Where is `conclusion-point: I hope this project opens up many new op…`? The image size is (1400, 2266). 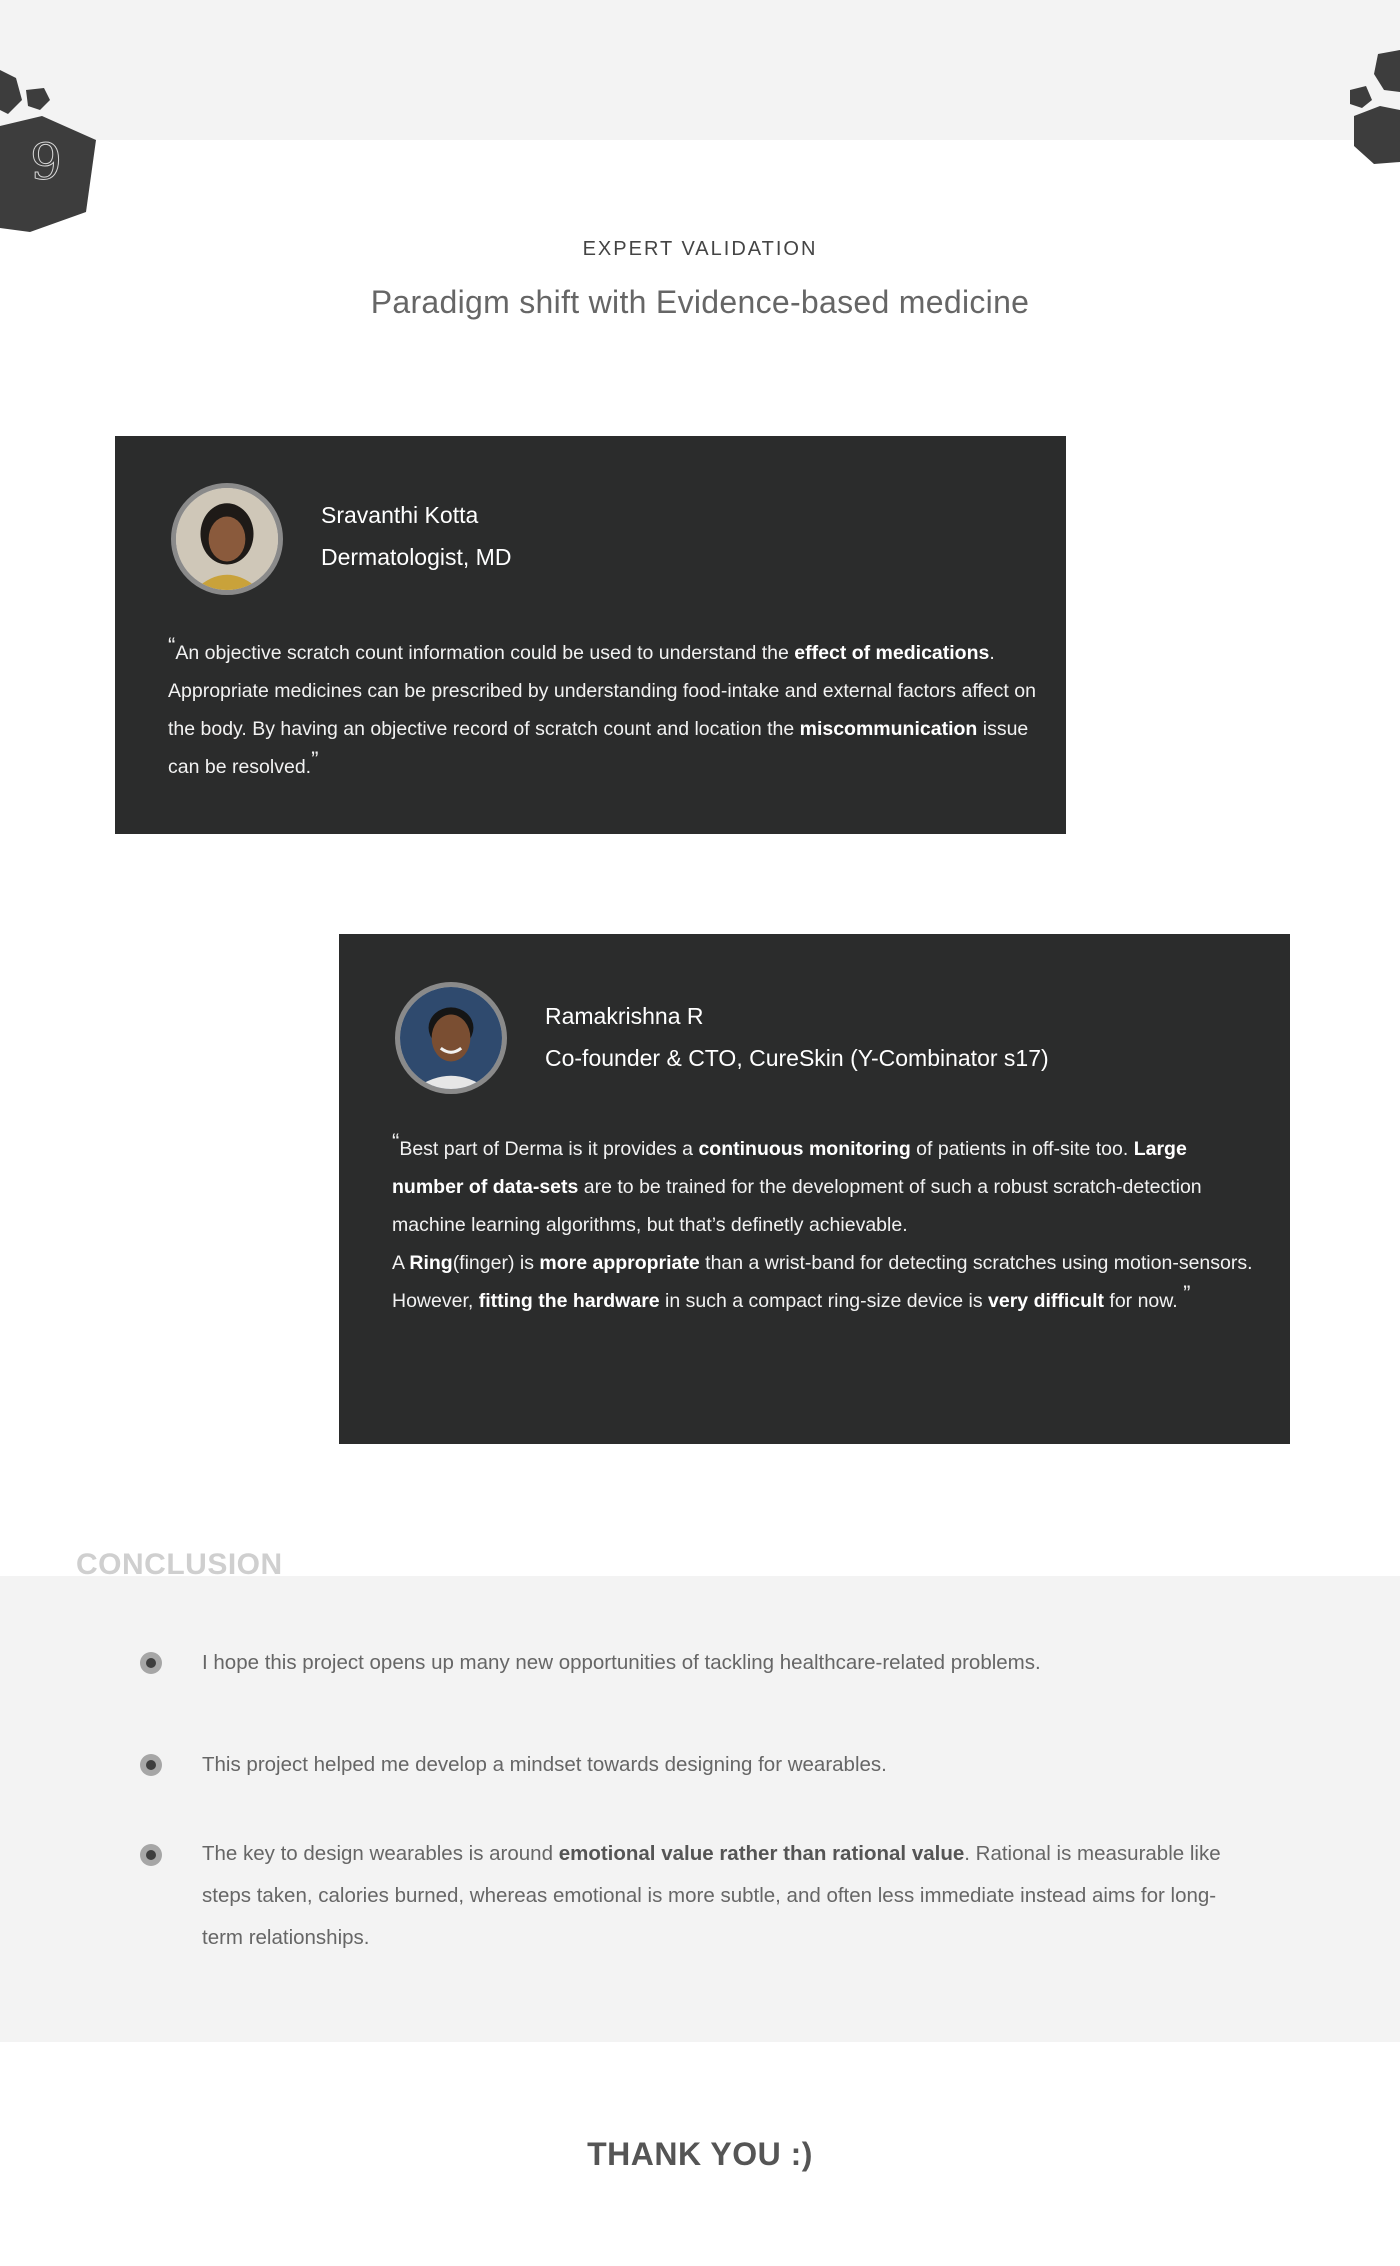 conclusion-point: I hope this project opens up many new op… is located at coordinates (621, 1662).